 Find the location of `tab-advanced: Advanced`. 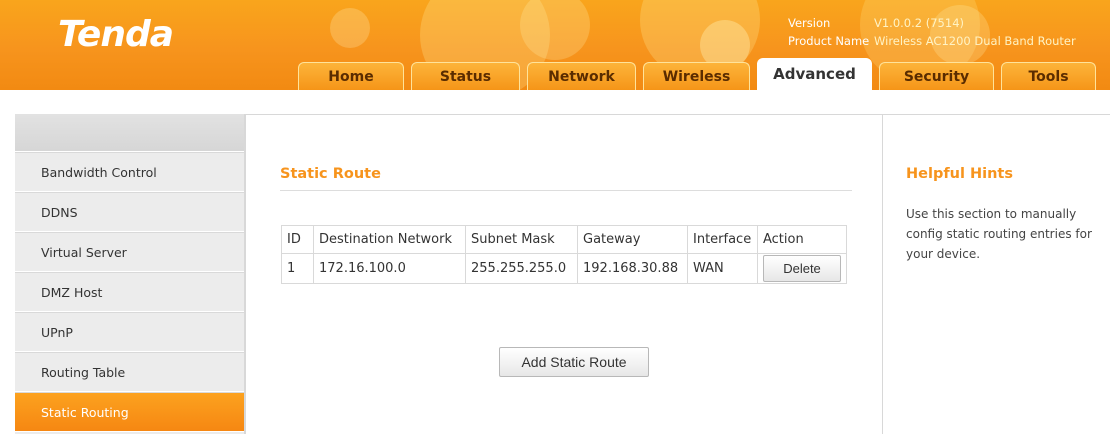

tab-advanced: Advanced is located at coordinates (814, 74).